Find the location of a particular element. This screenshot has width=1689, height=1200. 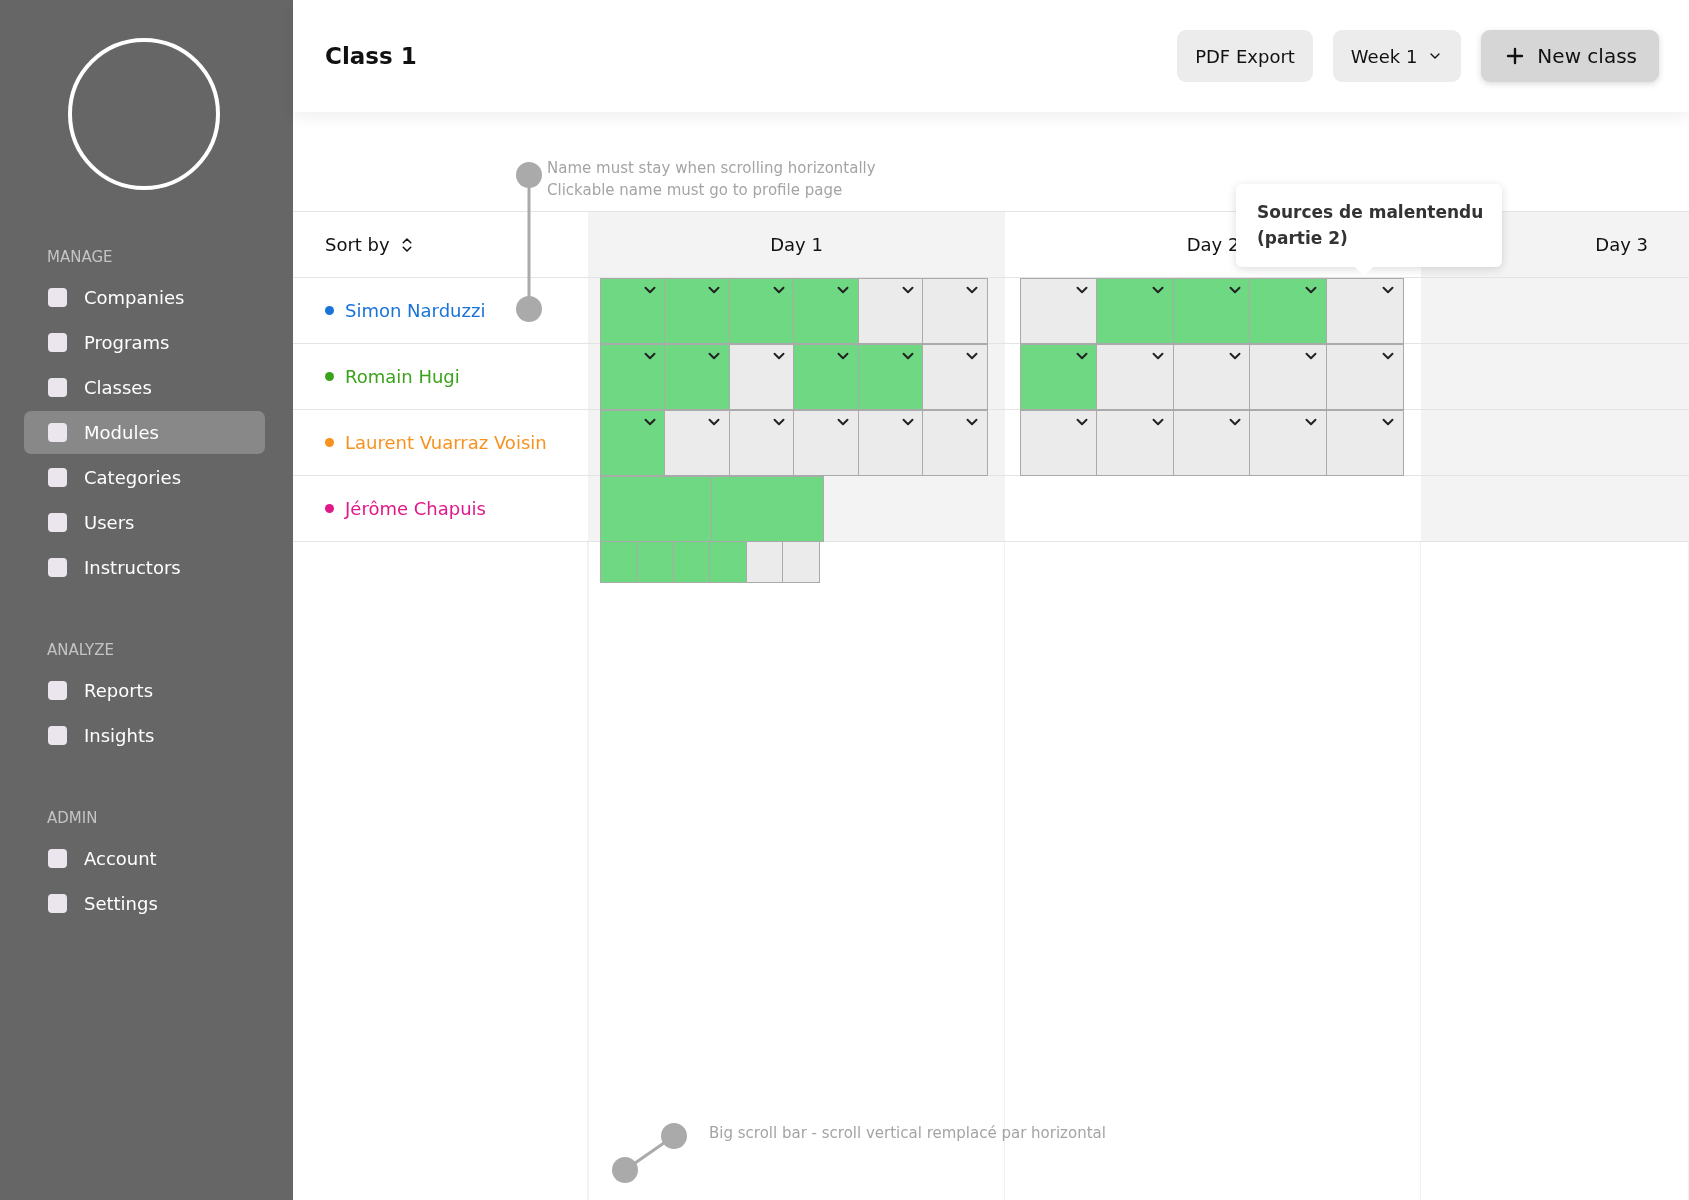

sidebar-item-label: Programs is located at coordinates (127, 342).